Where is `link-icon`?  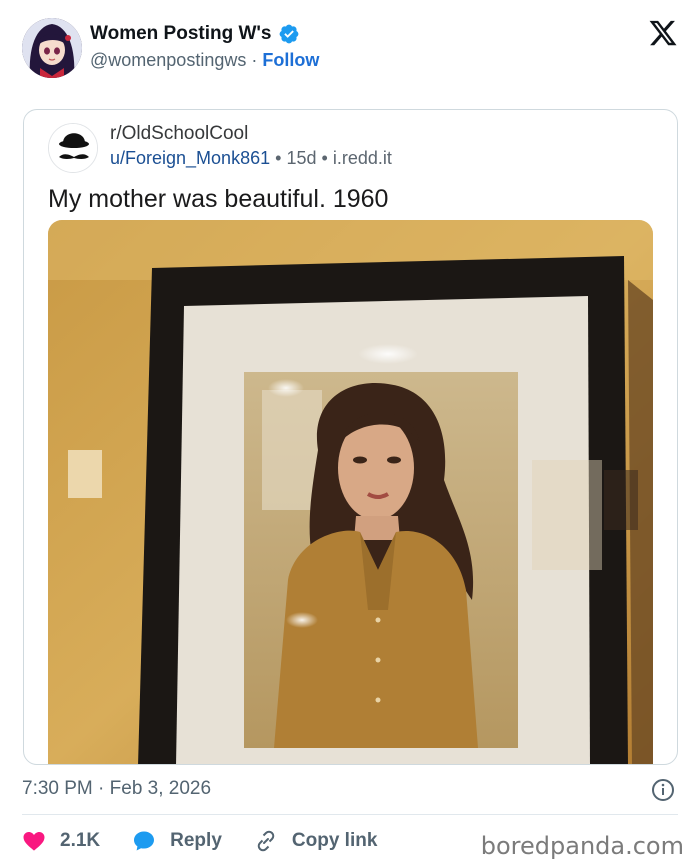 link-icon is located at coordinates (266, 841).